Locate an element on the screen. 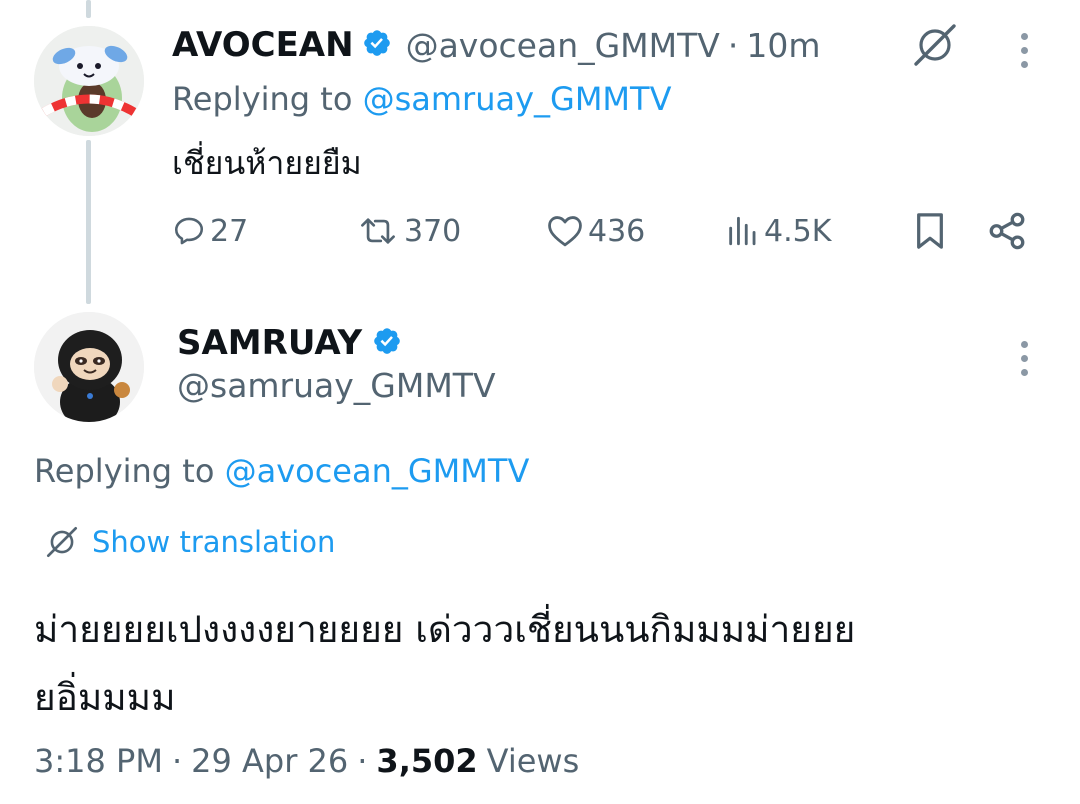 The image size is (1080, 804). repost-button: 370 is located at coordinates (408, 231).